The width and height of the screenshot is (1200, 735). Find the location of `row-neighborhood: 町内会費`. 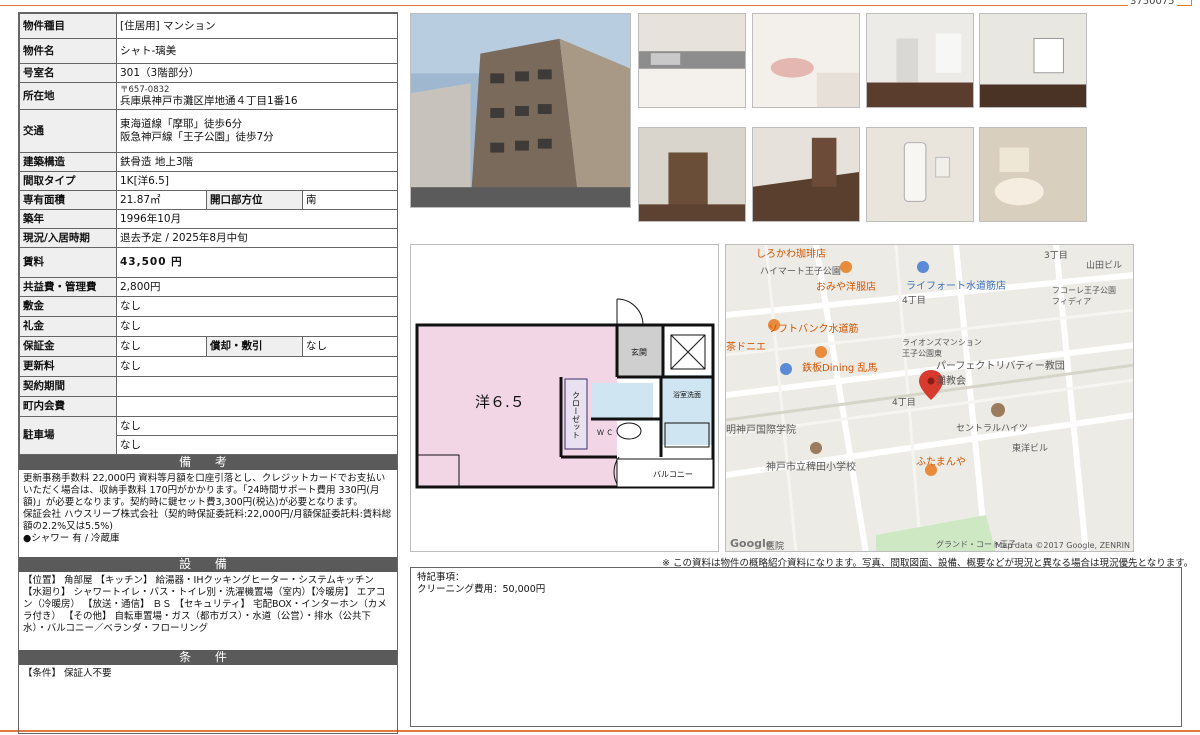

row-neighborhood: 町内会費 is located at coordinates (209, 406).